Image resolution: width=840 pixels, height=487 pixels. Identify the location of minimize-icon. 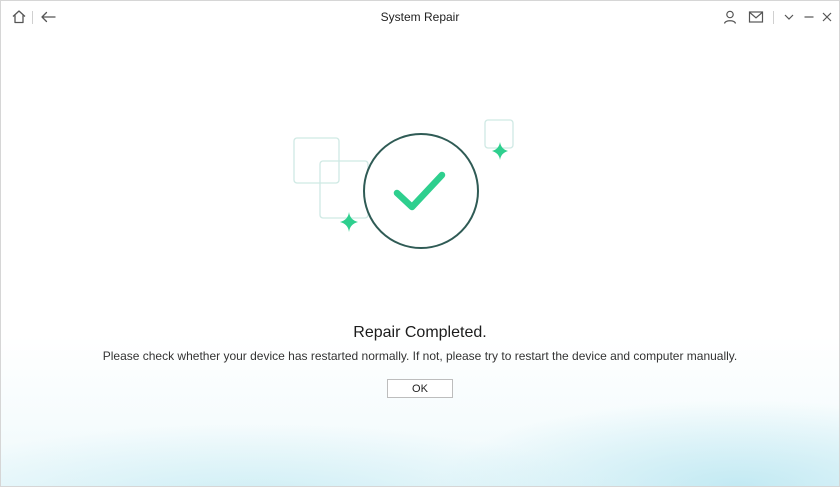
(809, 17).